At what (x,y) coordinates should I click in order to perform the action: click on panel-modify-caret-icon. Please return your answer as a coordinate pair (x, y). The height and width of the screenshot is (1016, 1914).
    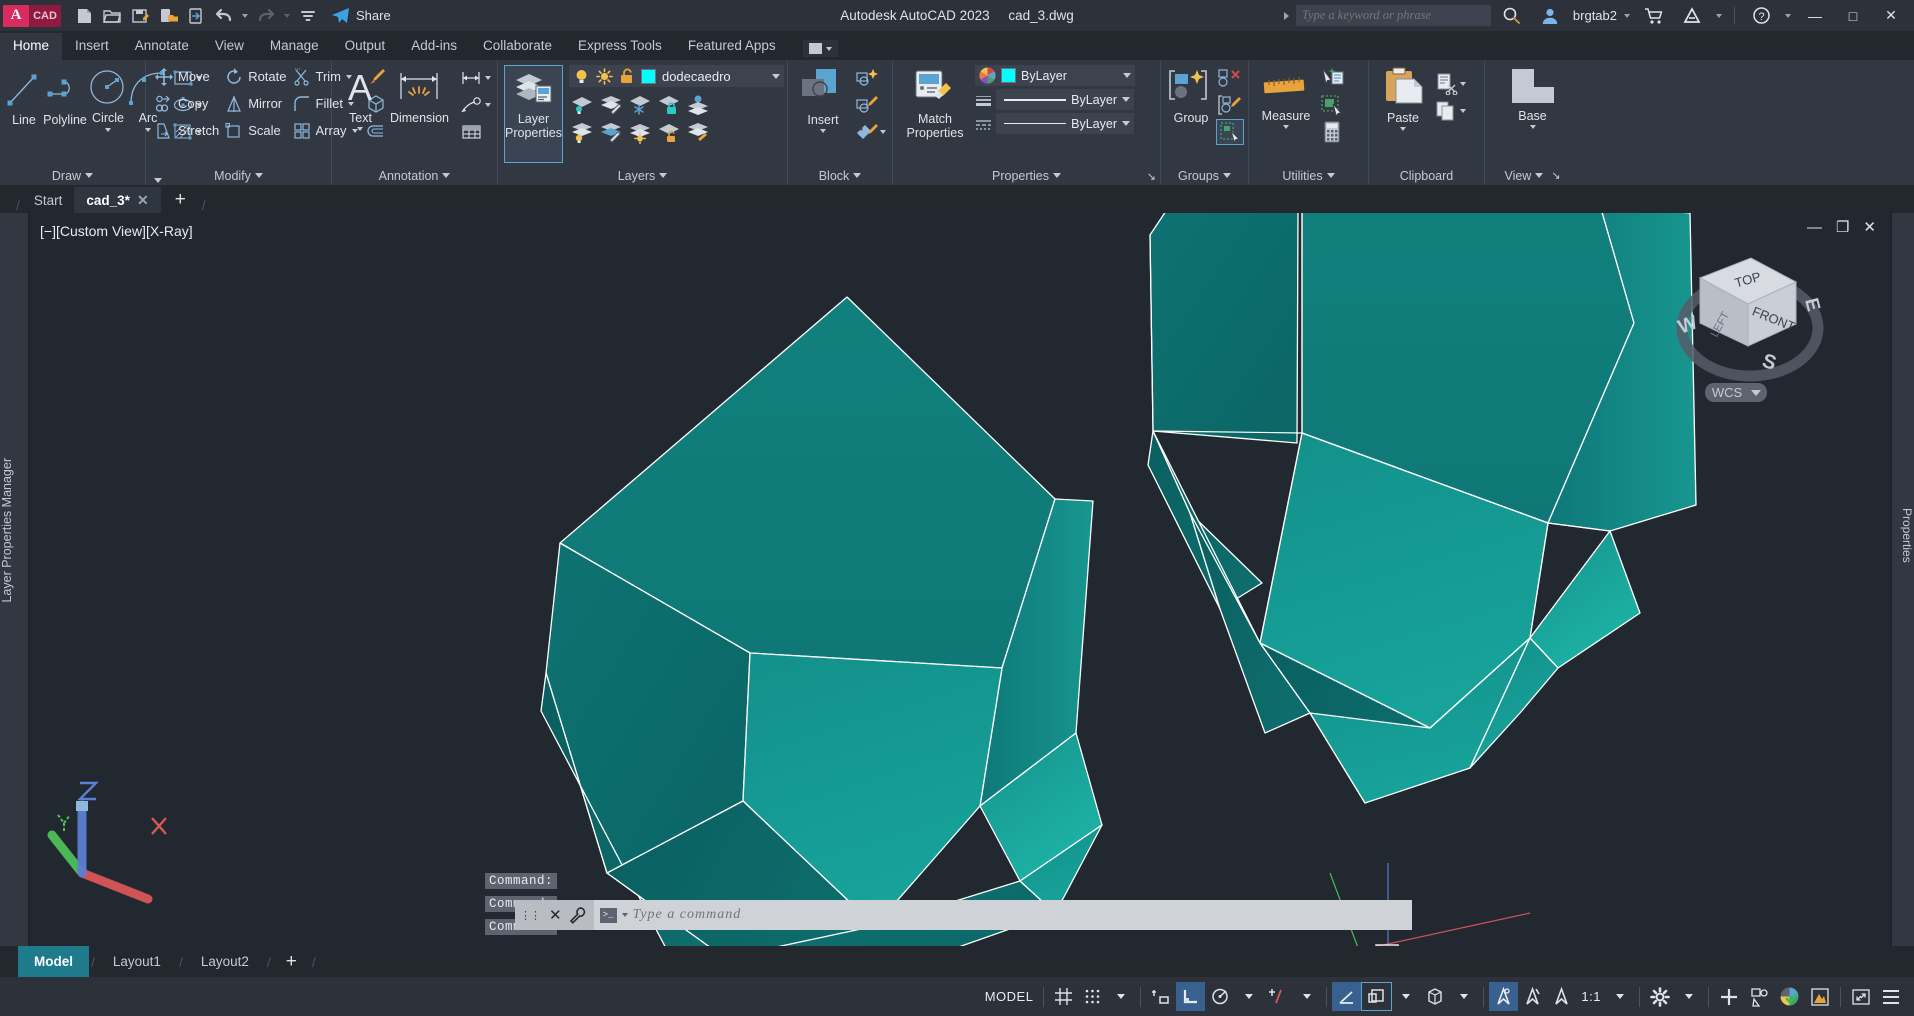
    Looking at the image, I should click on (258, 175).